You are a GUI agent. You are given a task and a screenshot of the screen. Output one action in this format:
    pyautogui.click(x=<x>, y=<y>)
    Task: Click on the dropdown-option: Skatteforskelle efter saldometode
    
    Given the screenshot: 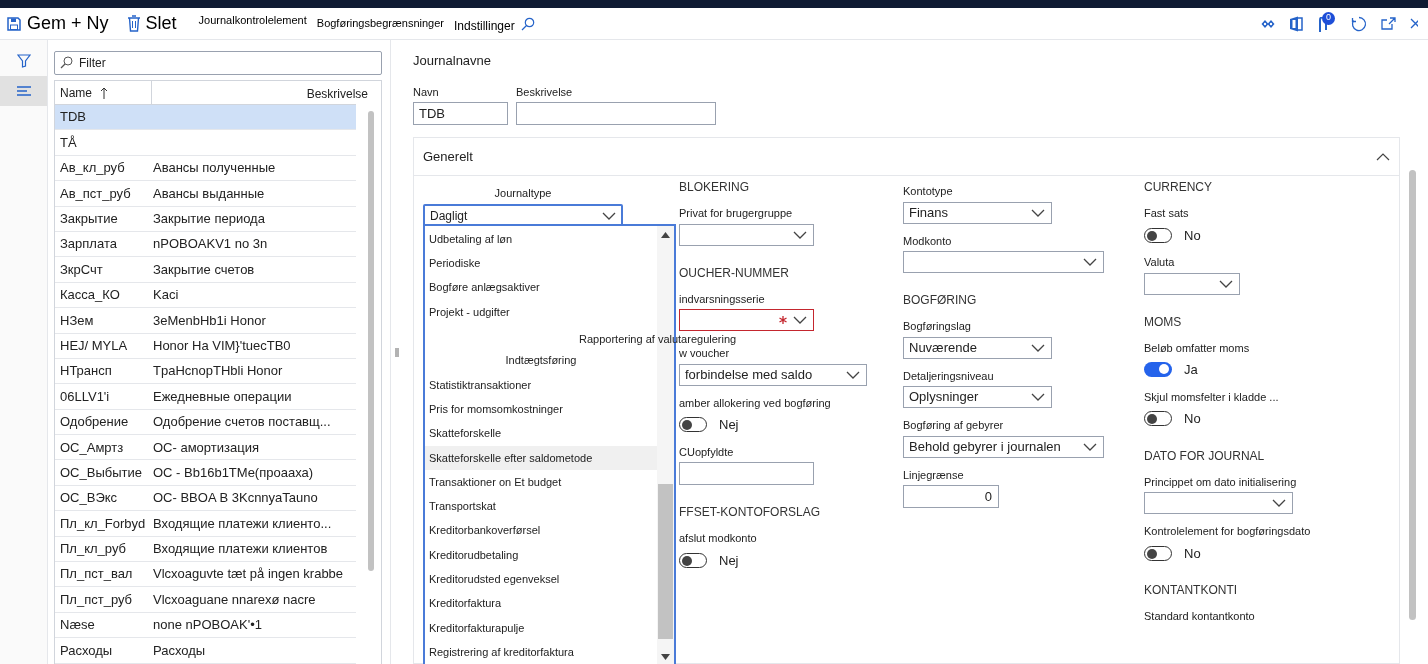 What is the action you would take?
    pyautogui.click(x=541, y=457)
    